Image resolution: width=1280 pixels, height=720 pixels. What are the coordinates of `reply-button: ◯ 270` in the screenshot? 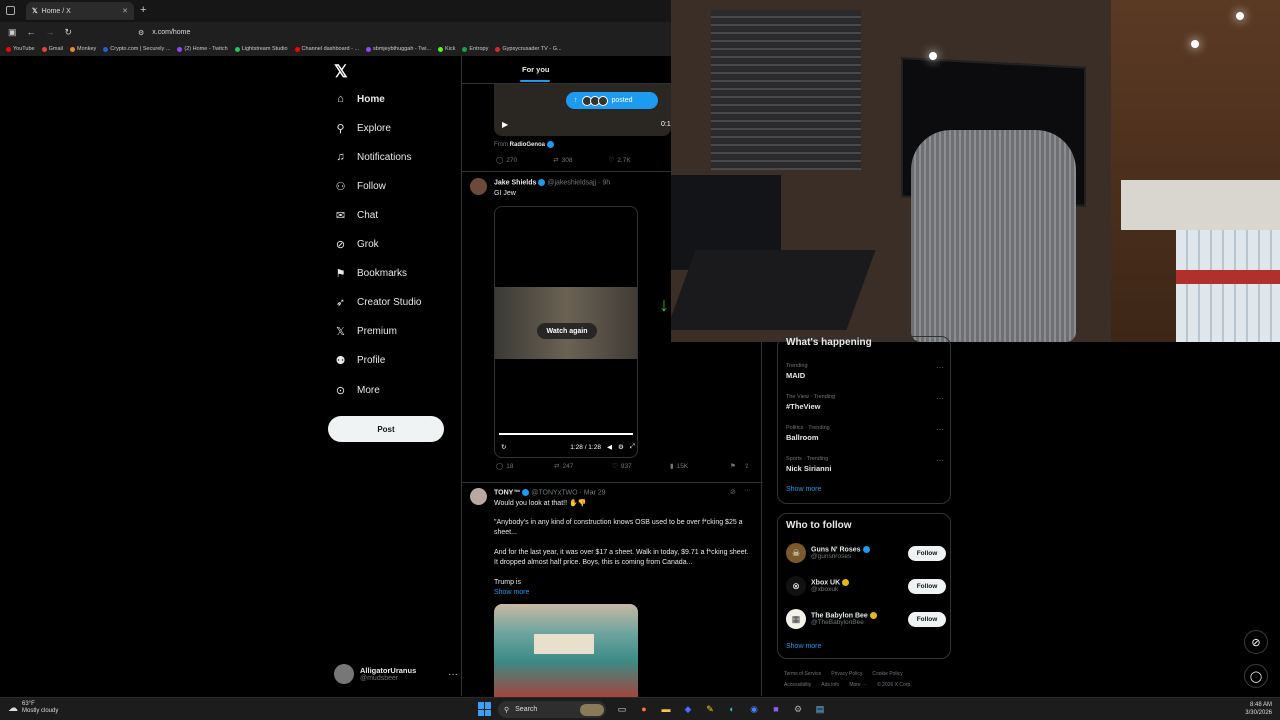 It's located at (506, 160).